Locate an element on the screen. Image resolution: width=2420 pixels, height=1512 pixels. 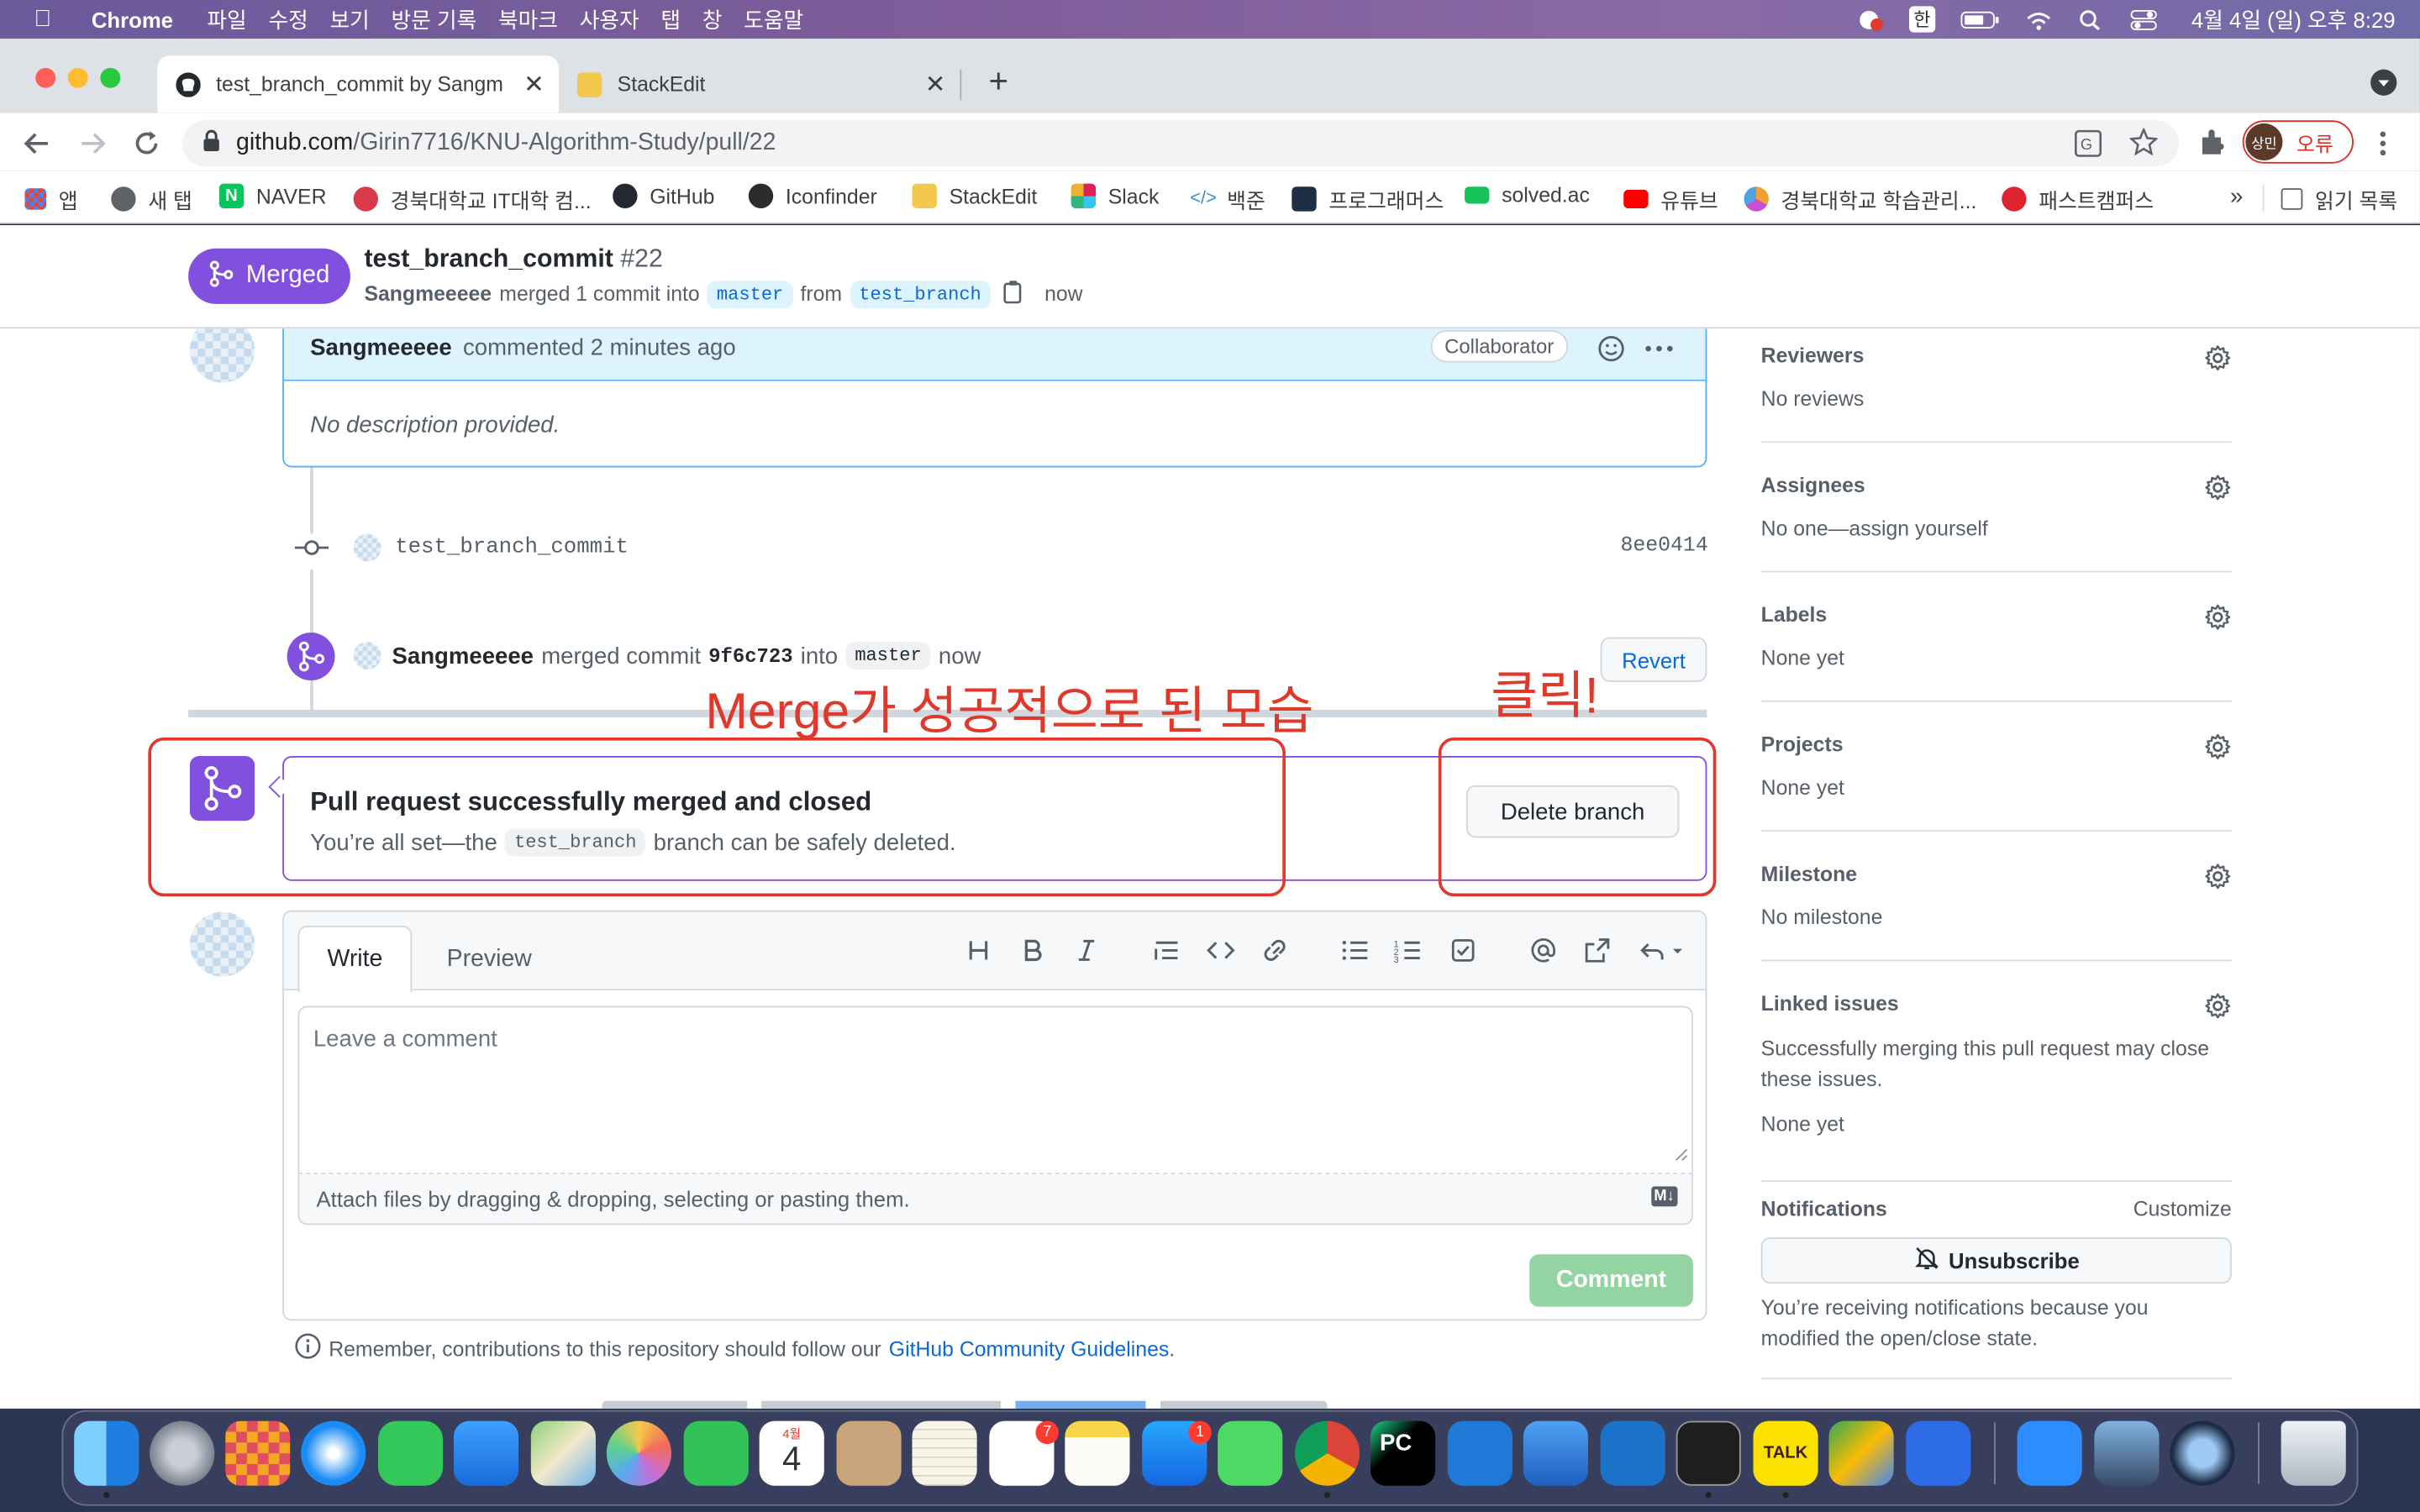
heading-icon is located at coordinates (978, 950).